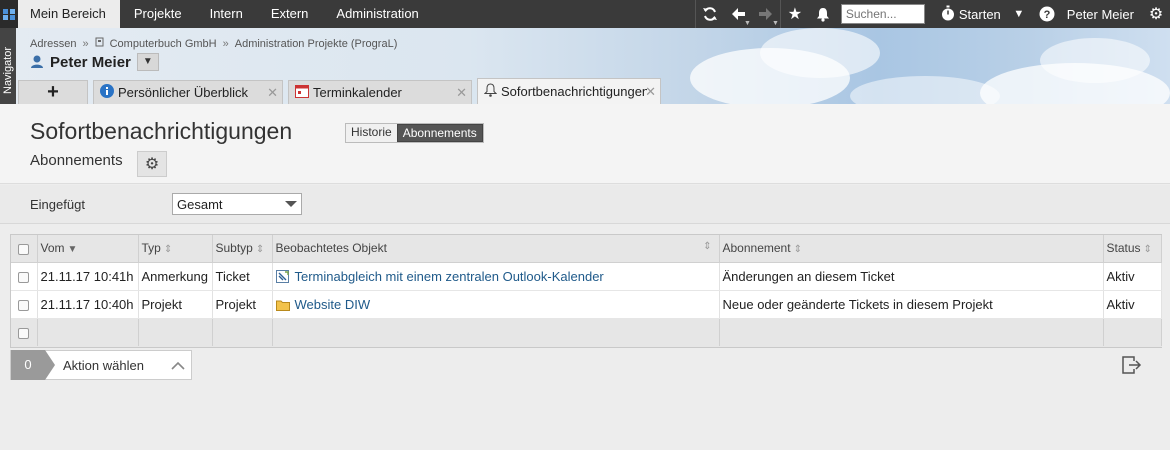 The image size is (1170, 450). I want to click on menu-item-mein-bereich: Mein Bereich, so click(69, 14).